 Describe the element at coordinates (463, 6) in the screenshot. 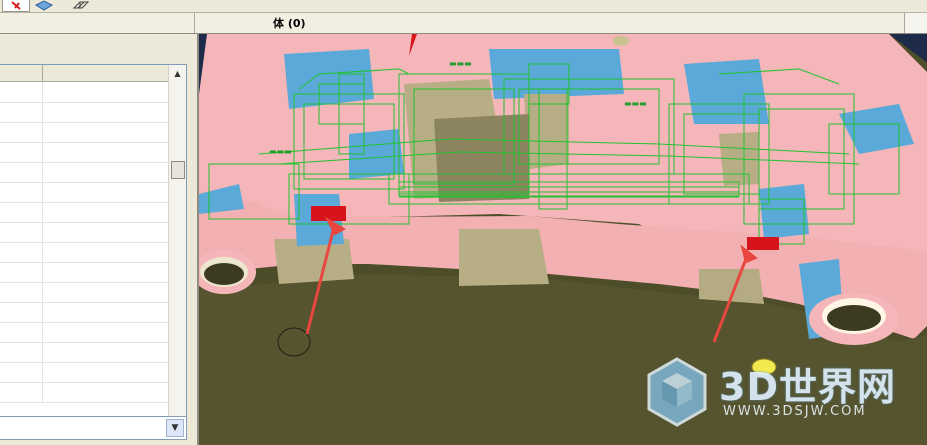

I see `top-toolbar` at that location.